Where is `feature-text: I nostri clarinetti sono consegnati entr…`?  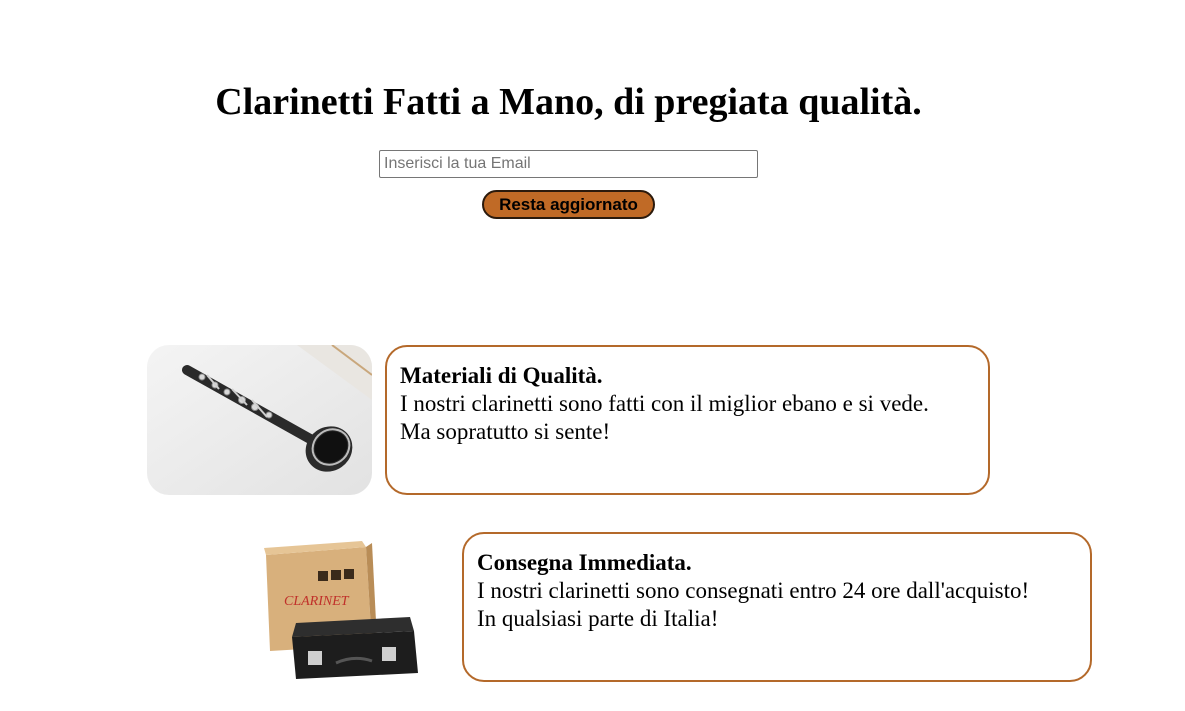 feature-text: I nostri clarinetti sono consegnati entr… is located at coordinates (753, 590).